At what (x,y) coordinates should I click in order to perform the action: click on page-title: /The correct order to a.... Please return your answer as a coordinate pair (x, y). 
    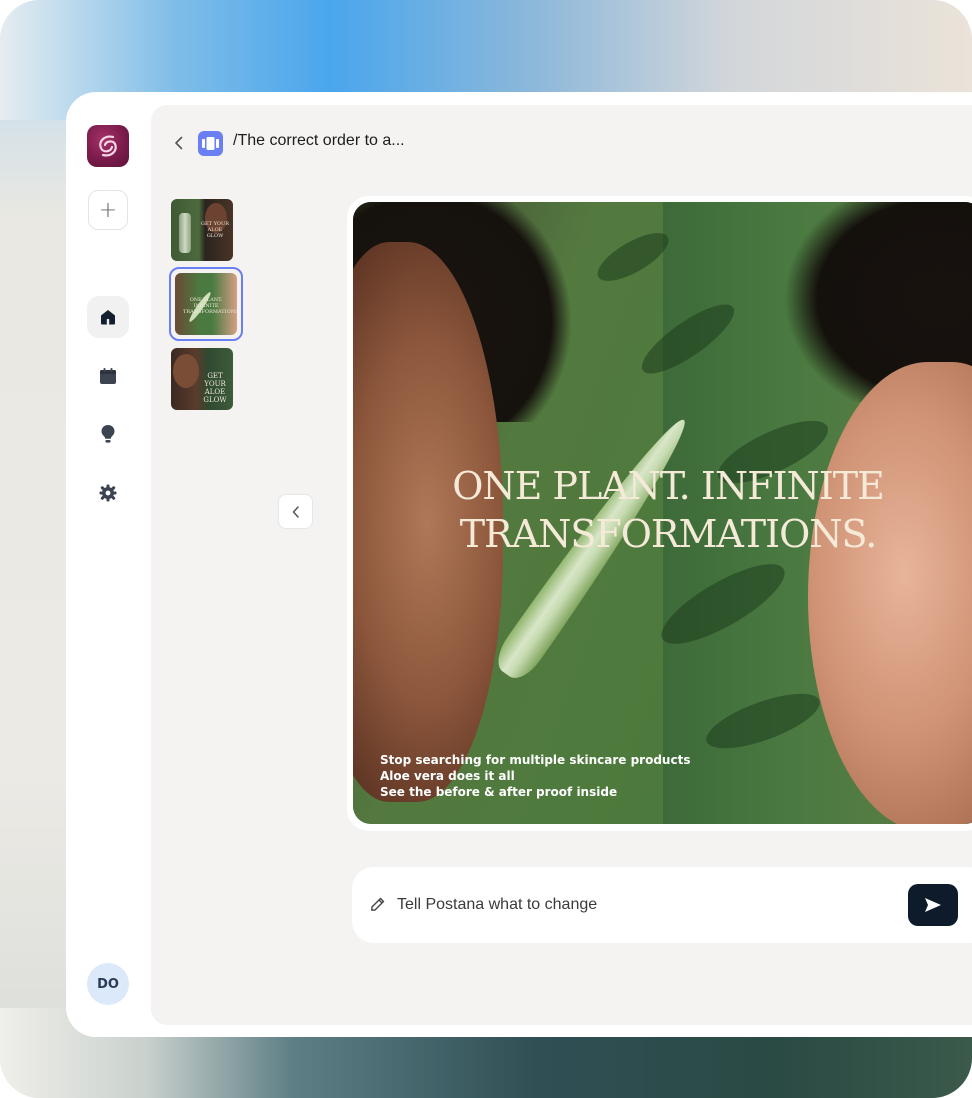
    Looking at the image, I should click on (319, 140).